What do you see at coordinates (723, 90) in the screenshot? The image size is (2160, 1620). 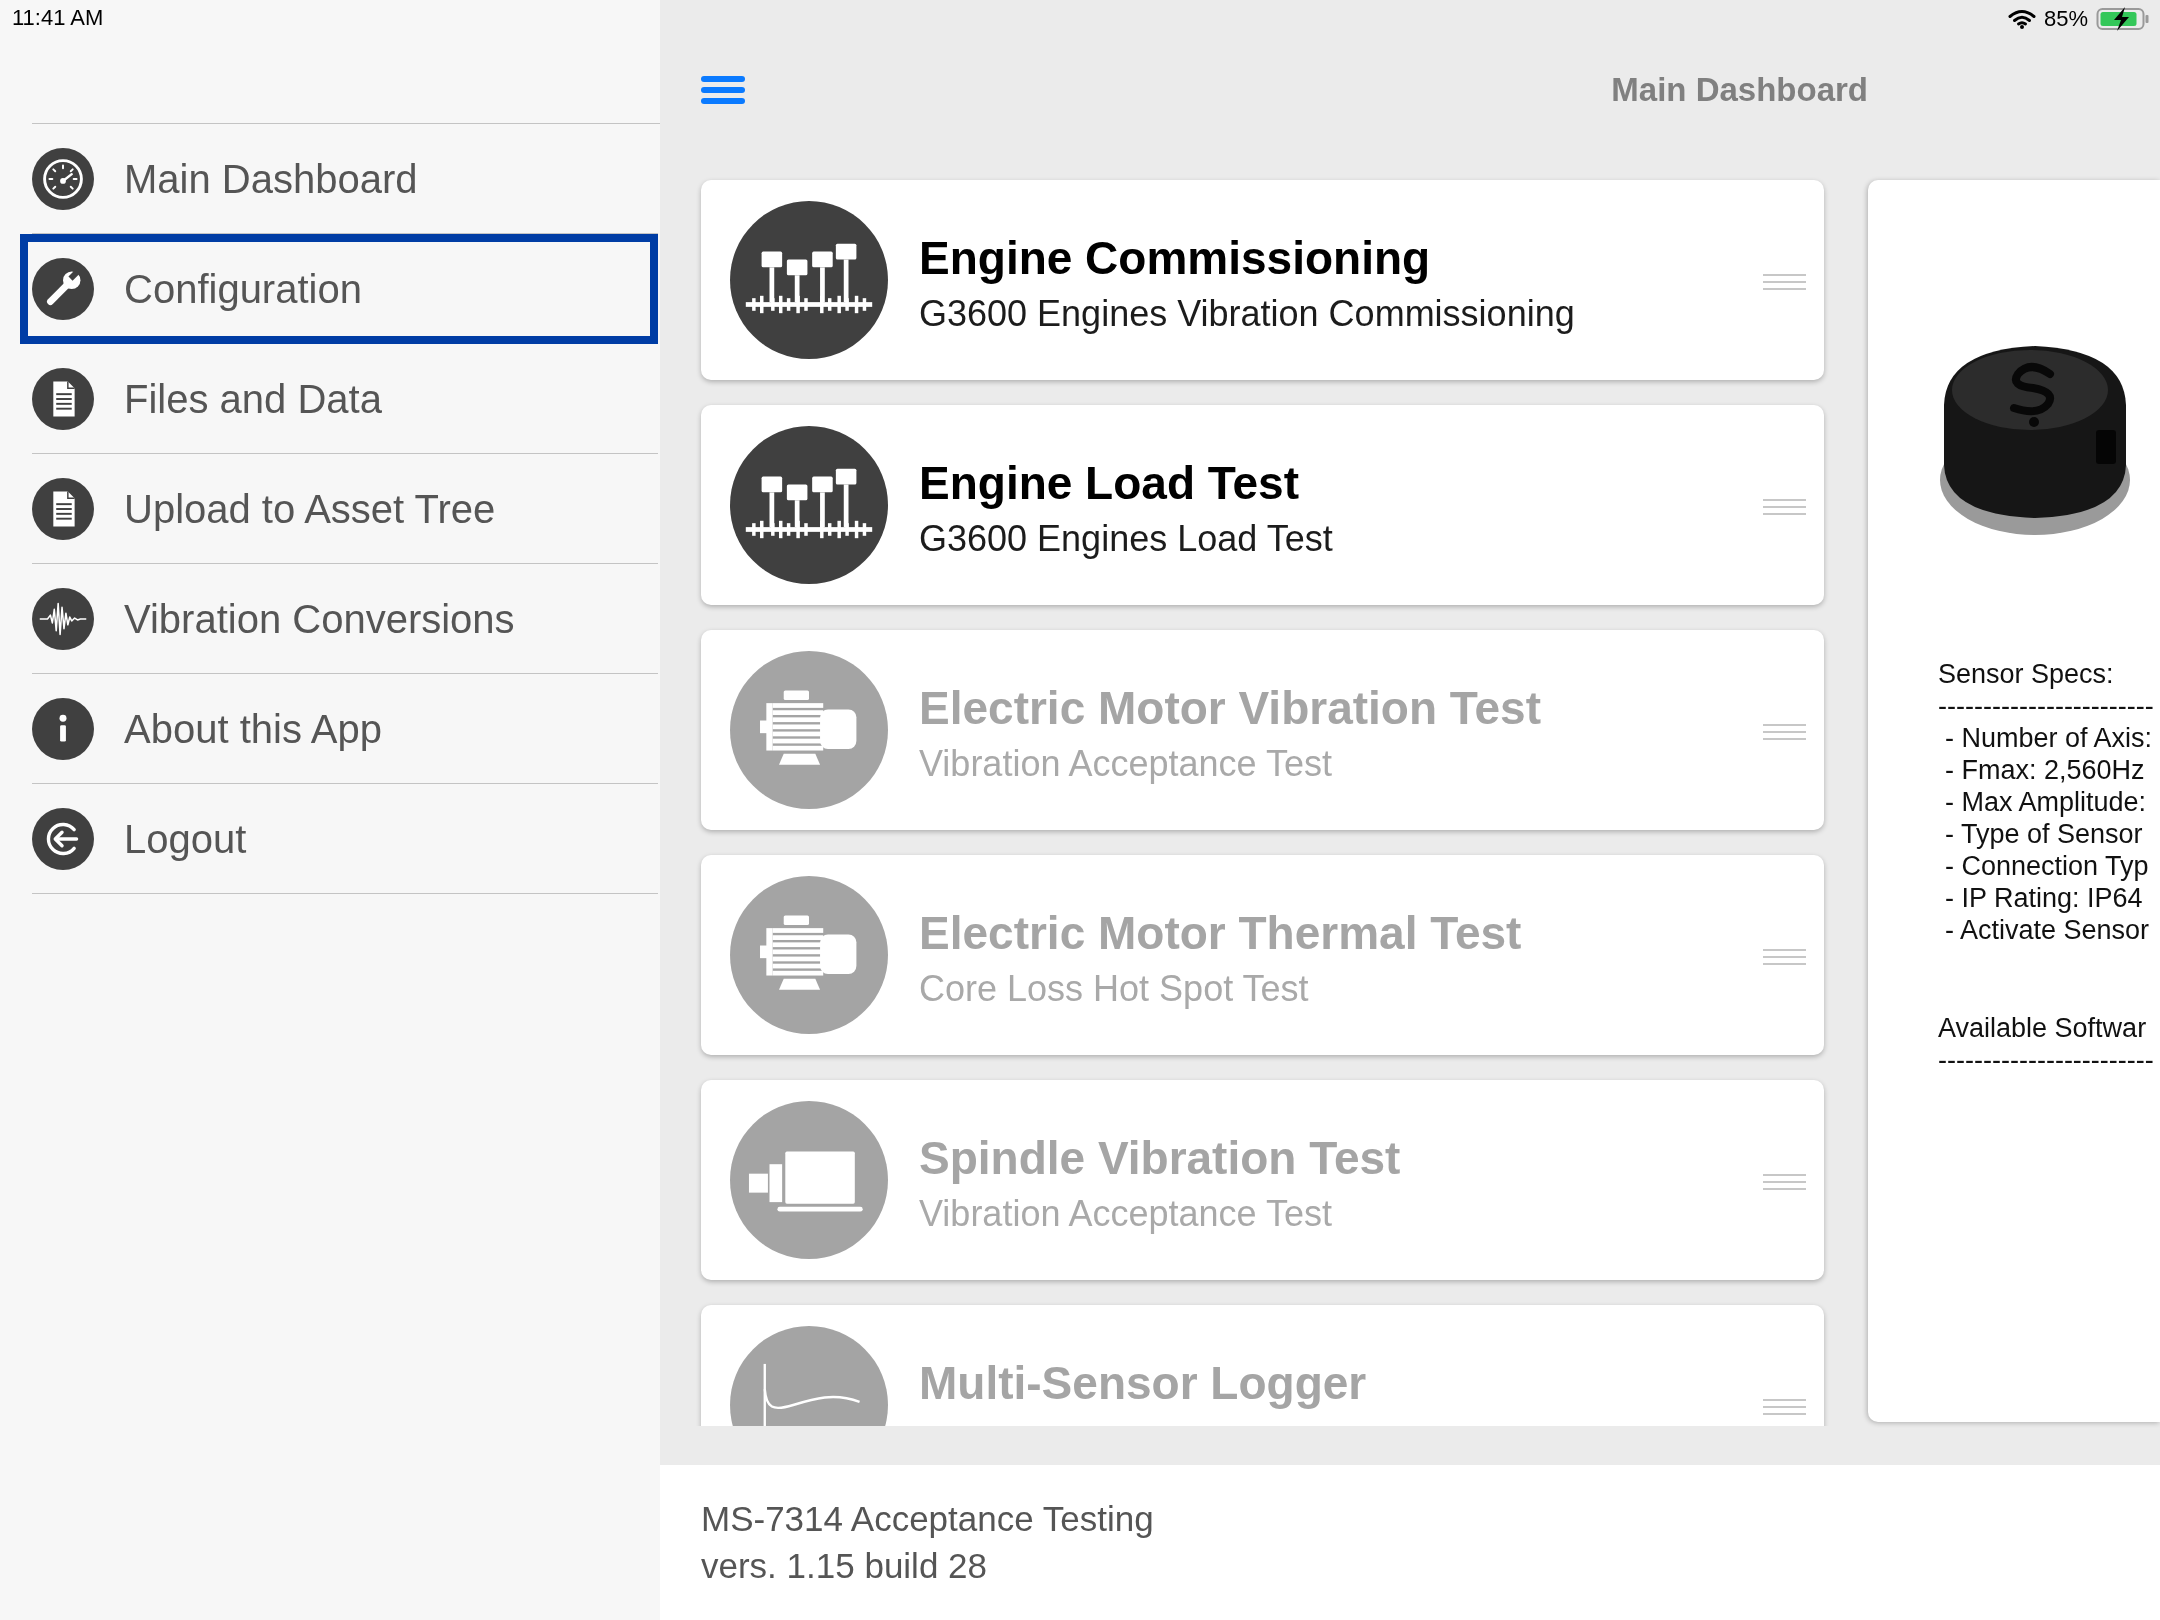 I see `menu-icon` at bounding box center [723, 90].